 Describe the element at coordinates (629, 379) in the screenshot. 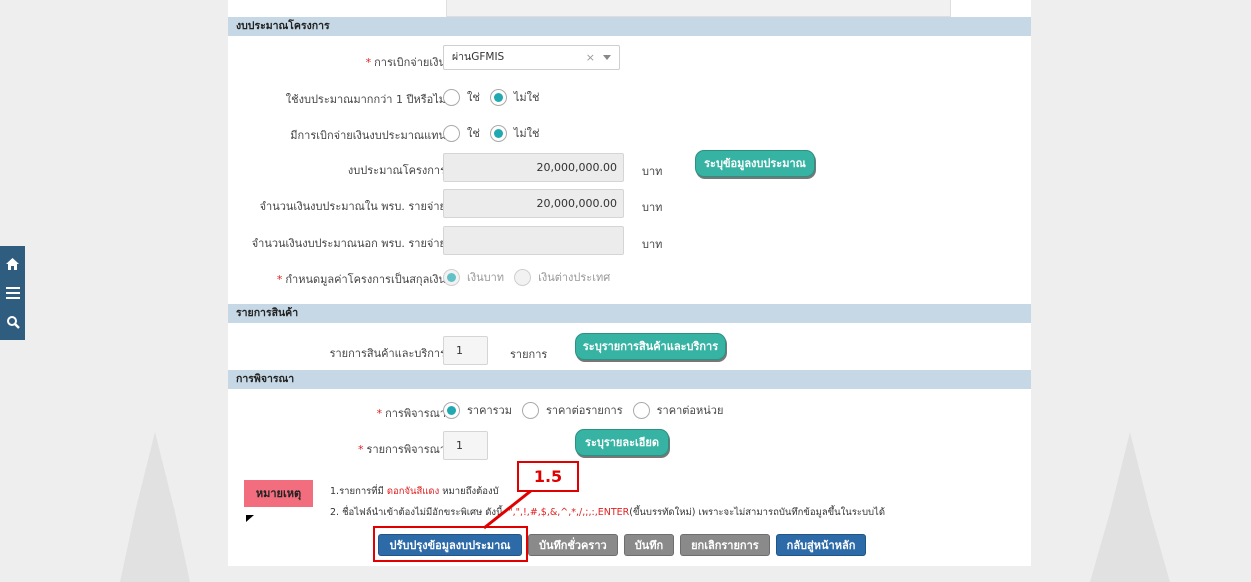

I see `section-header-consider: การพิจารณา` at that location.